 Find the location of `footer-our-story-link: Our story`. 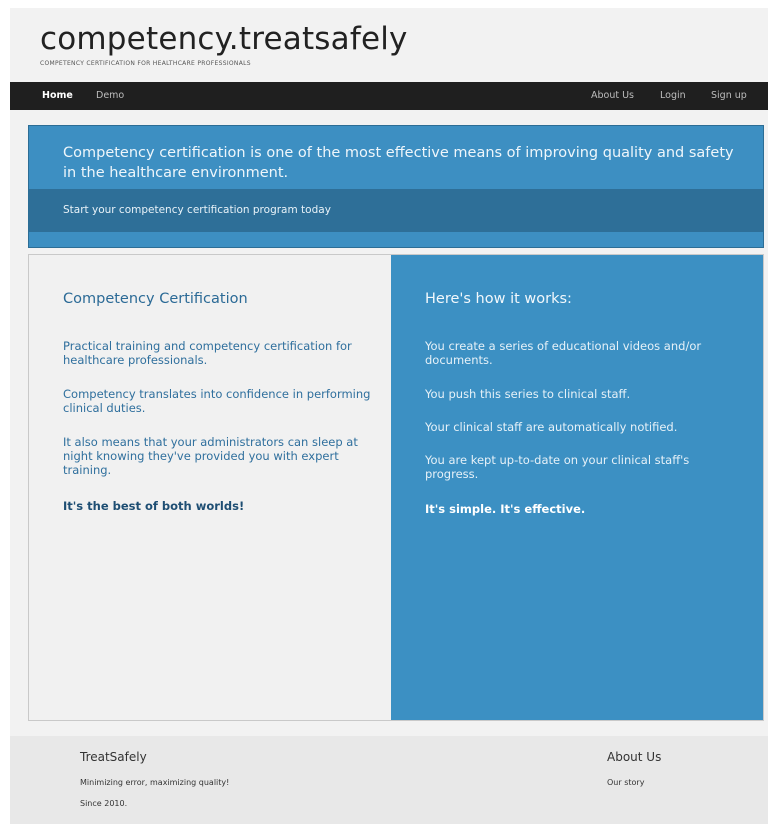

footer-our-story-link: Our story is located at coordinates (625, 782).